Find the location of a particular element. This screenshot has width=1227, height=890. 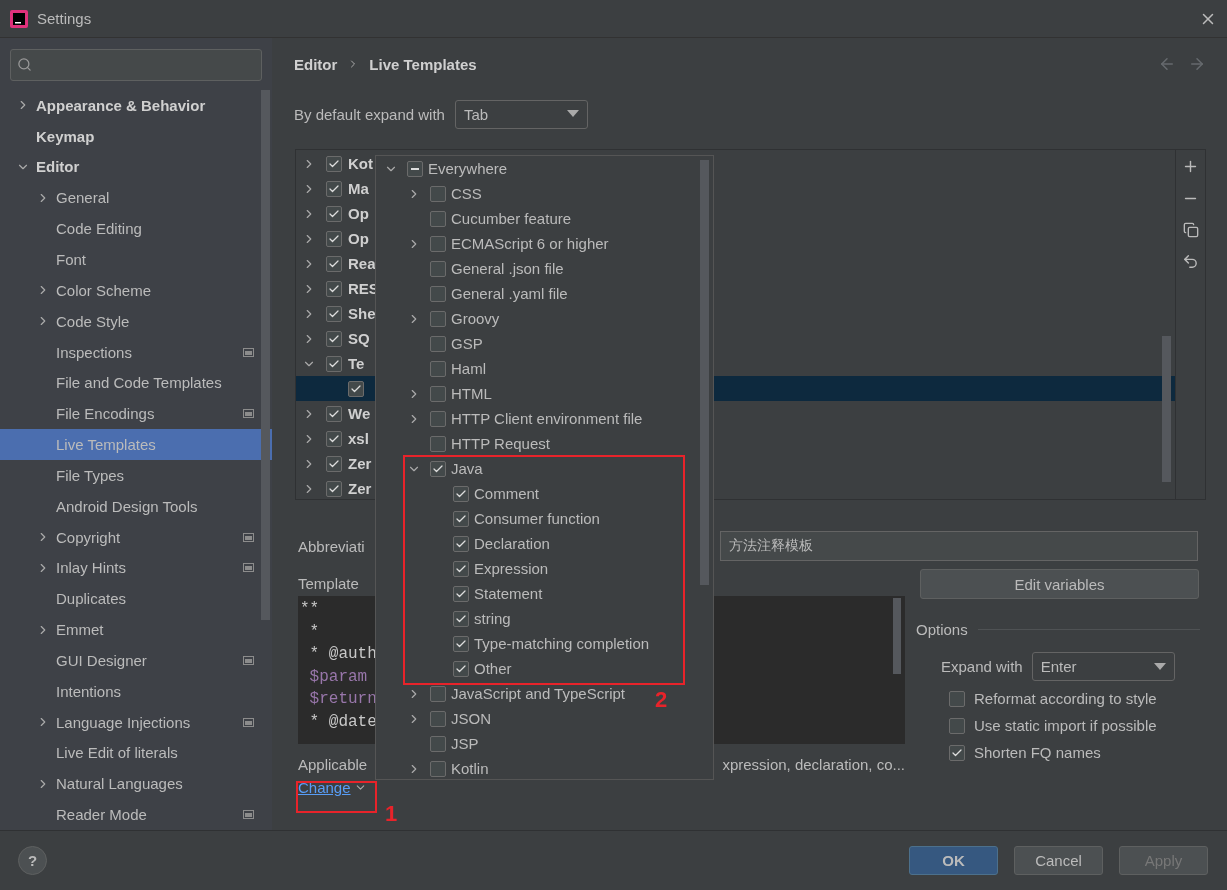

template-row: SQ is located at coordinates (333, 338).